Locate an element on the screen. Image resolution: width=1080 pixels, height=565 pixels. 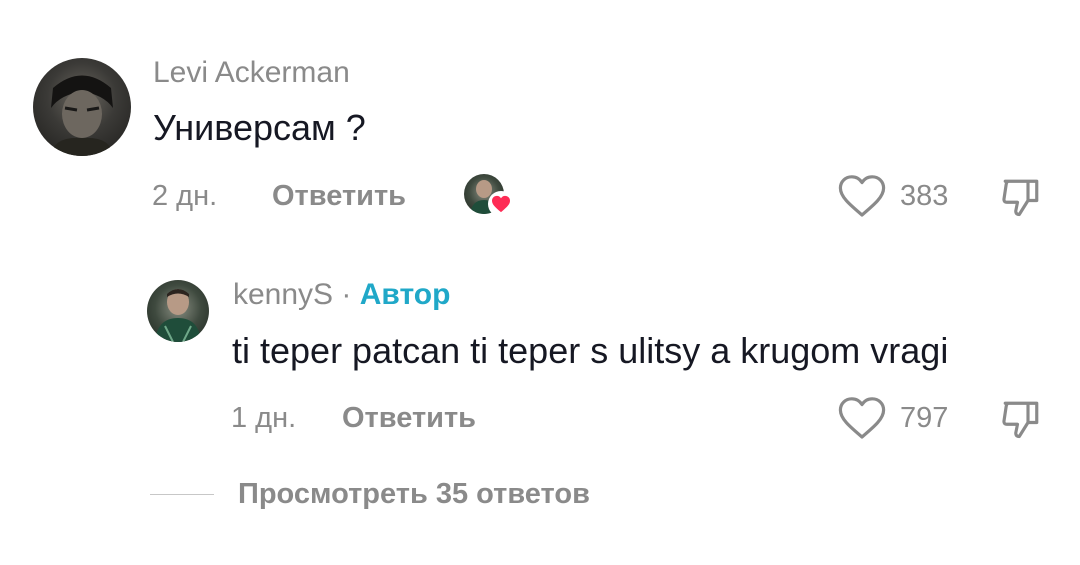
view-replies-button: Просмотреть 35 ответов is located at coordinates (370, 494).